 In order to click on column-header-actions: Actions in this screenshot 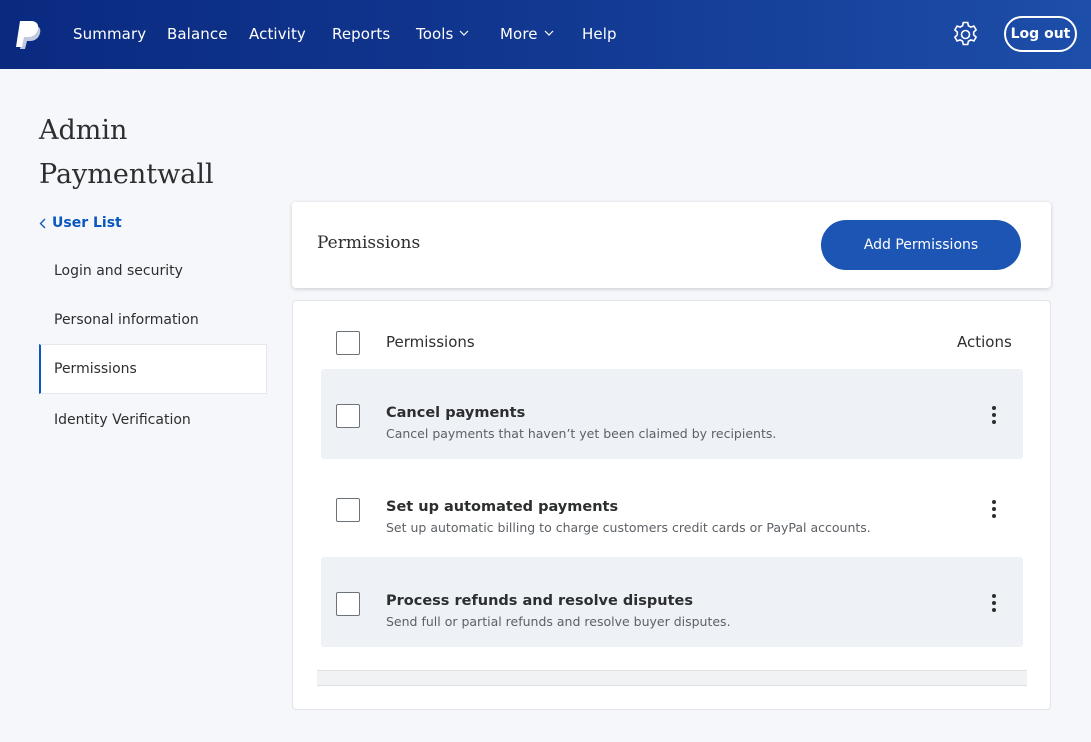, I will do `click(984, 342)`.